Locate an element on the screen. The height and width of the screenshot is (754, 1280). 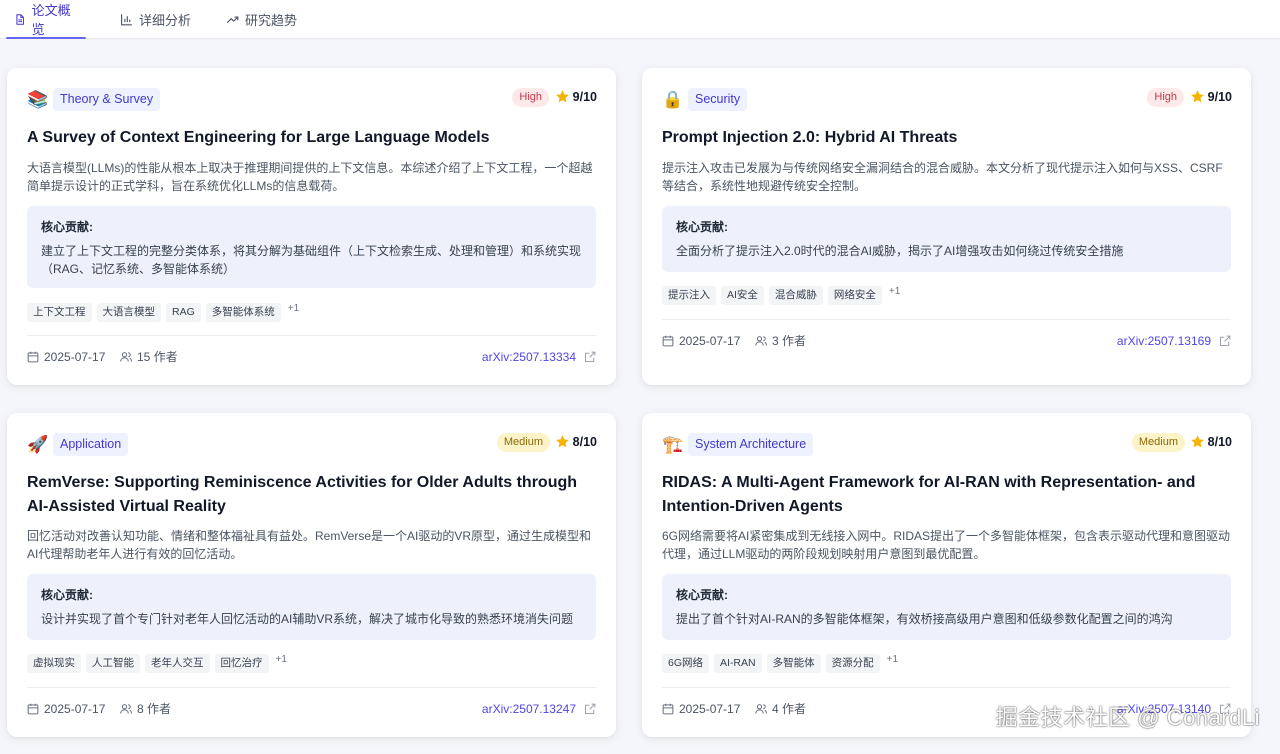
author-count: 15 作者 is located at coordinates (149, 357).